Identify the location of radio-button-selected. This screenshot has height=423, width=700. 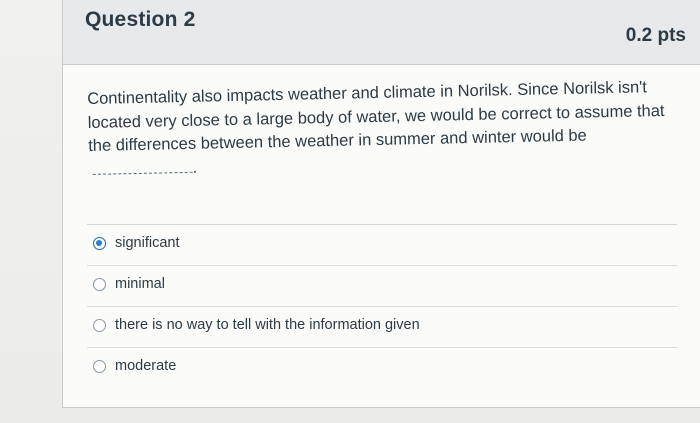
(99, 243).